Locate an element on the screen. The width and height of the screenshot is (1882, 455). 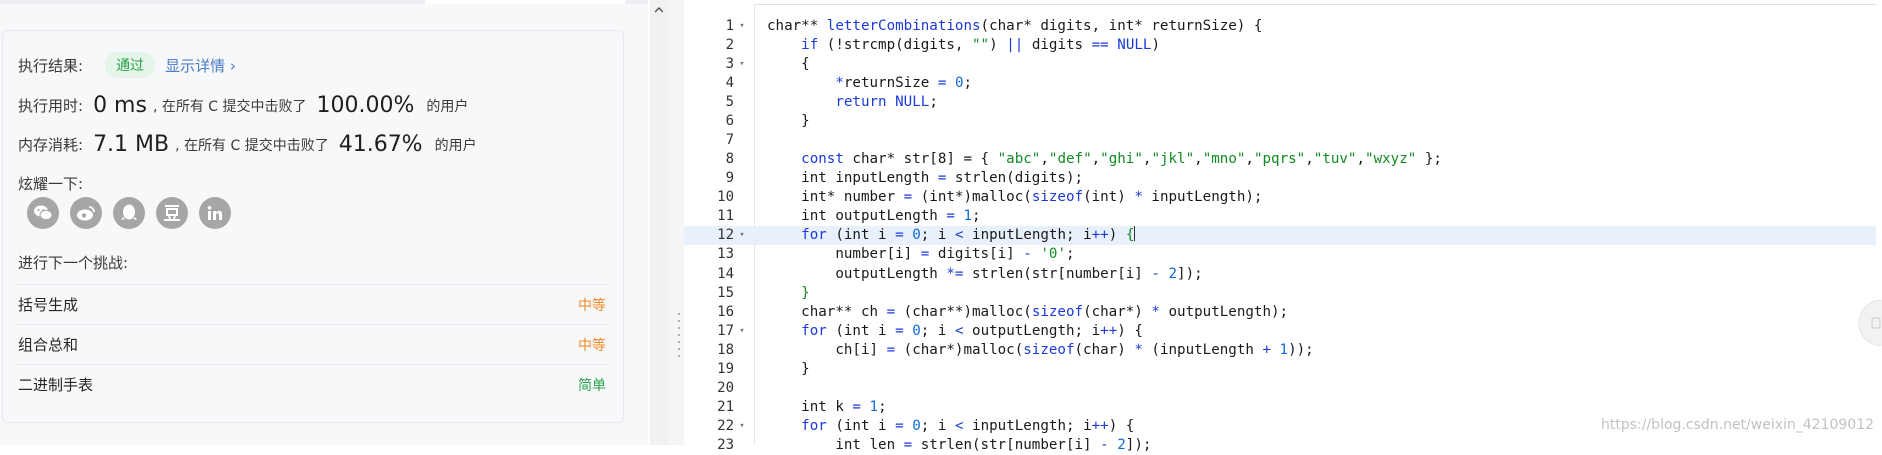
line-number: 3 is located at coordinates (729, 64).